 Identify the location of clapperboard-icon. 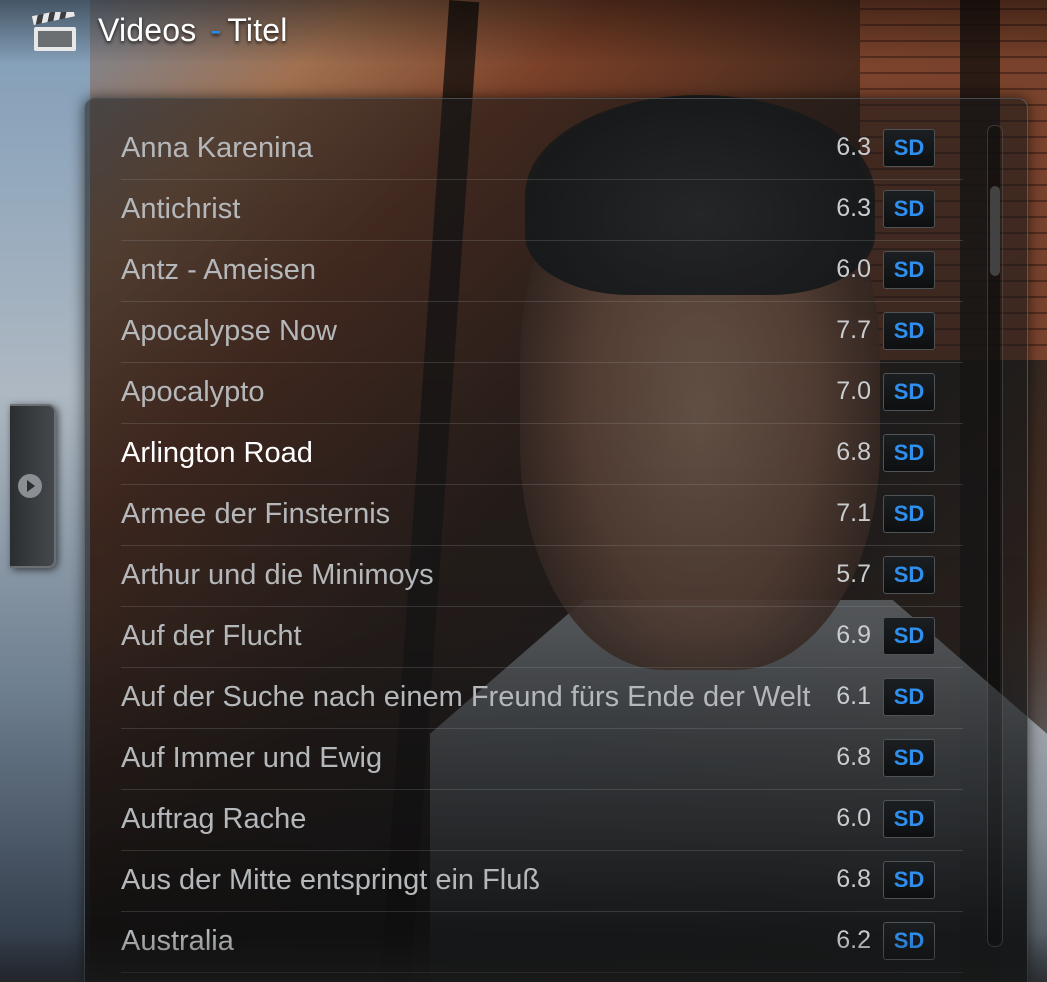
(55, 30).